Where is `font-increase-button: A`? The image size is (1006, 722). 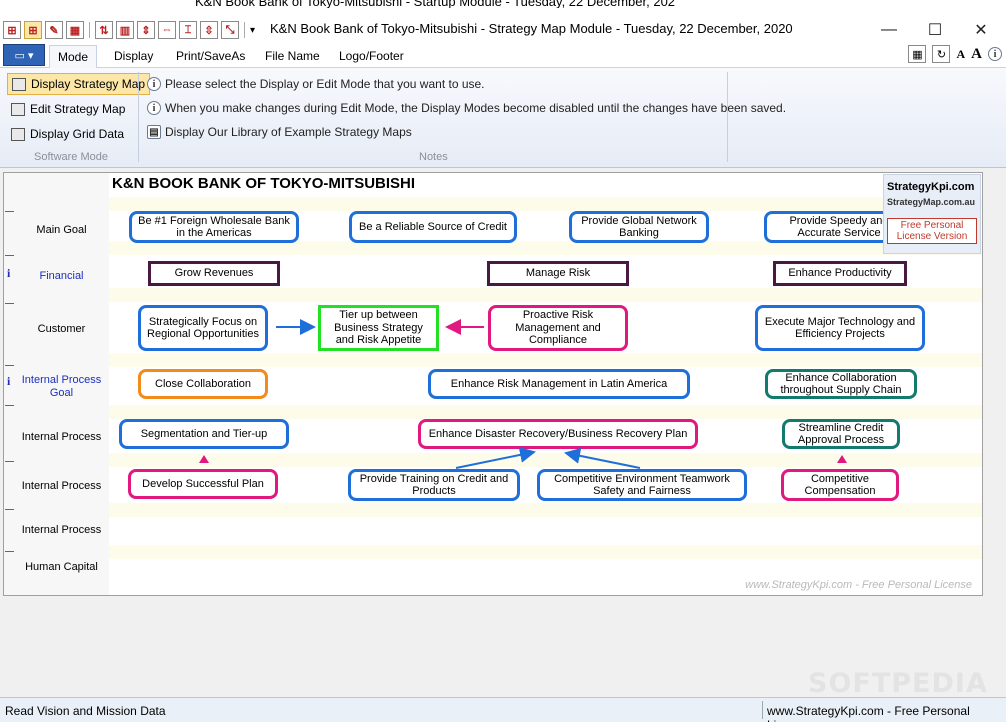 font-increase-button: A is located at coordinates (976, 54).